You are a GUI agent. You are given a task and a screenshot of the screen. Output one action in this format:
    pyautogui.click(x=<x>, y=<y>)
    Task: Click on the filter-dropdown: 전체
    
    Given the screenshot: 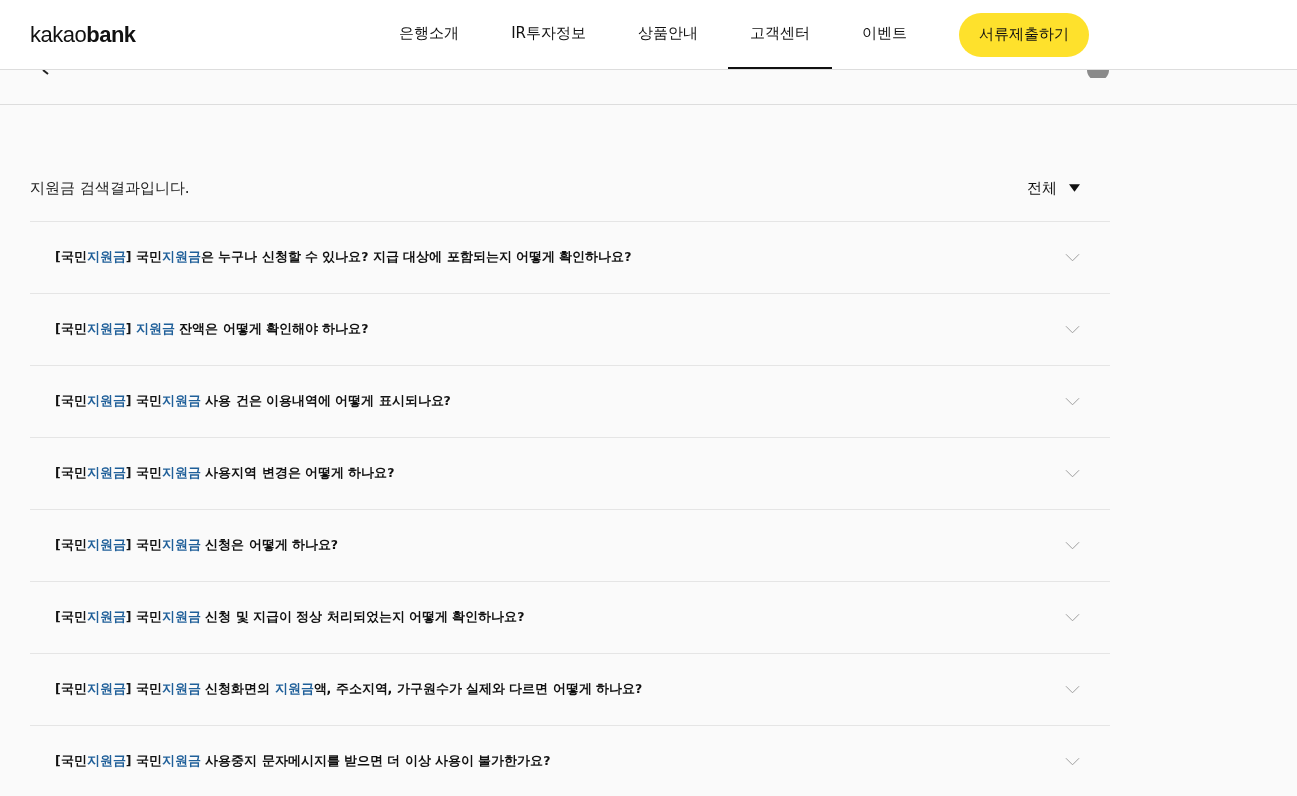 What is the action you would take?
    pyautogui.click(x=1053, y=188)
    